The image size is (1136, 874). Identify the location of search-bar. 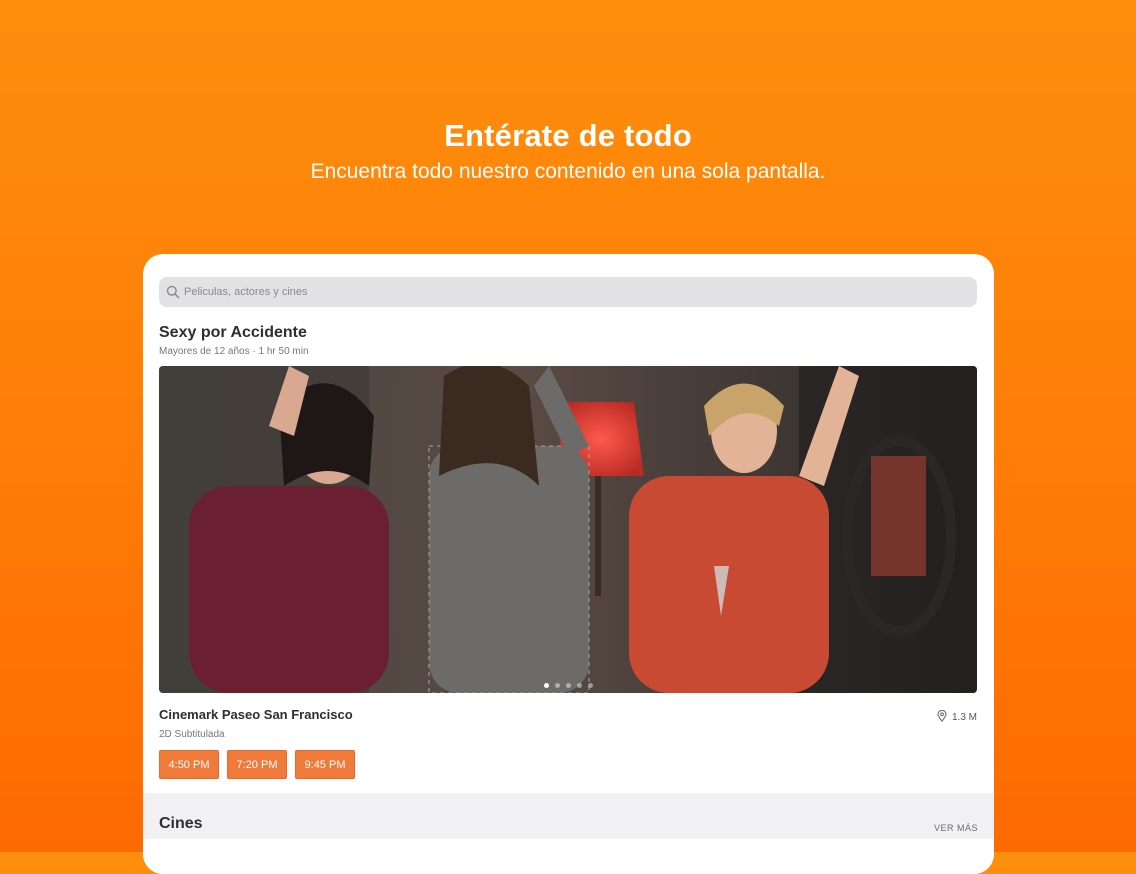
(568, 292).